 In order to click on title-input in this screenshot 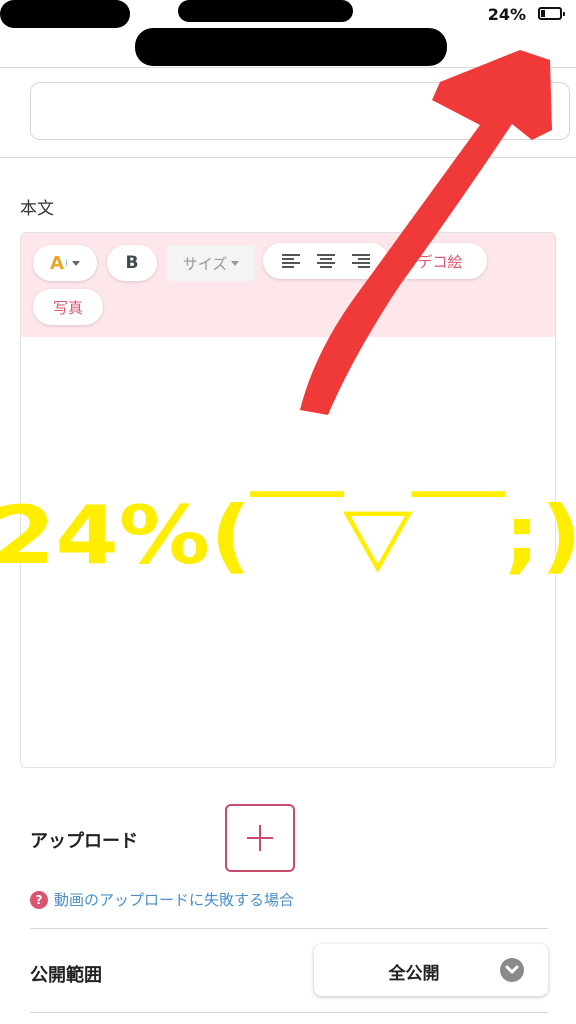, I will do `click(300, 111)`.